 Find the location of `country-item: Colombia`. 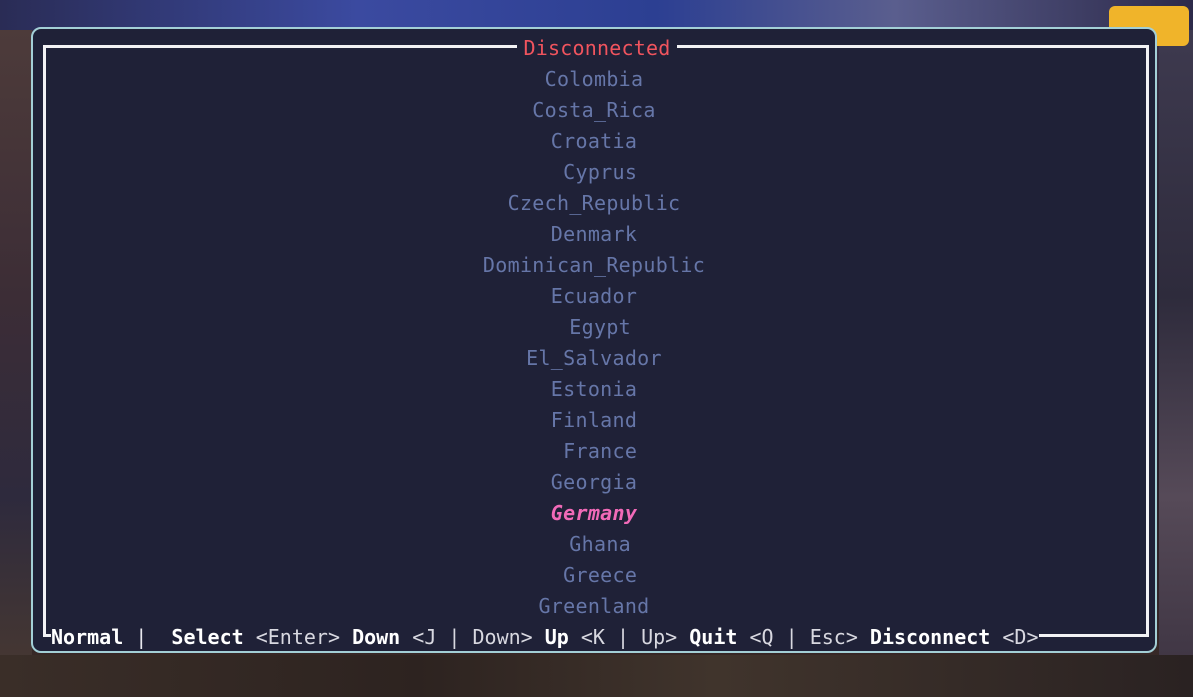

country-item: Colombia is located at coordinates (594, 79).